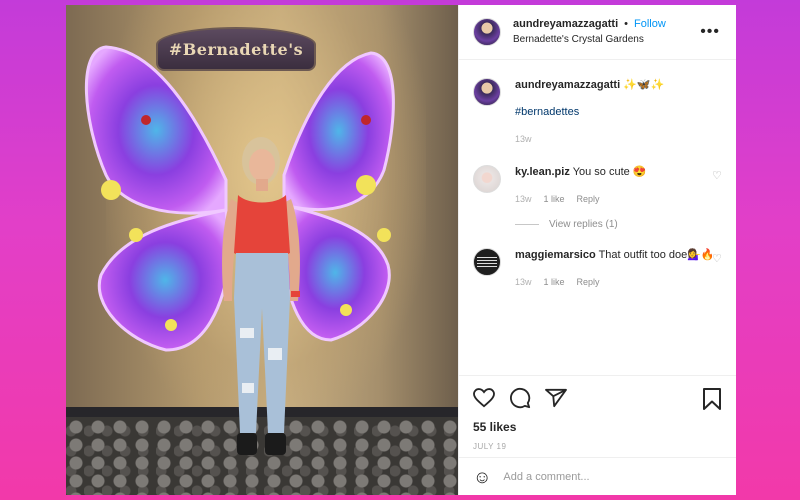  Describe the element at coordinates (589, 39) in the screenshot. I see `post-location: Bernadette's Crystal Gardens` at that location.